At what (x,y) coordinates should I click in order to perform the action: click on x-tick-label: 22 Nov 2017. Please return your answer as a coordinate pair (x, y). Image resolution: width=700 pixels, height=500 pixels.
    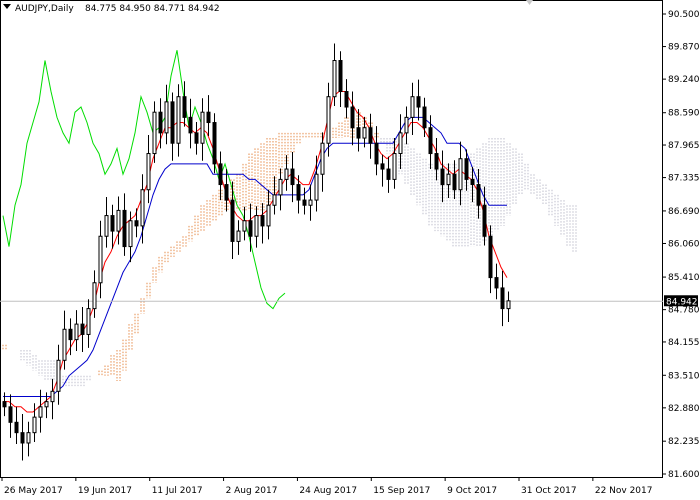
    Looking at the image, I should click on (624, 491).